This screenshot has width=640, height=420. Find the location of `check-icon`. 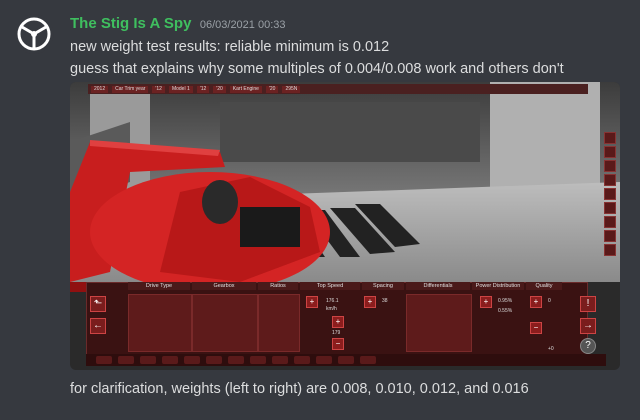

check-icon is located at coordinates (368, 360).